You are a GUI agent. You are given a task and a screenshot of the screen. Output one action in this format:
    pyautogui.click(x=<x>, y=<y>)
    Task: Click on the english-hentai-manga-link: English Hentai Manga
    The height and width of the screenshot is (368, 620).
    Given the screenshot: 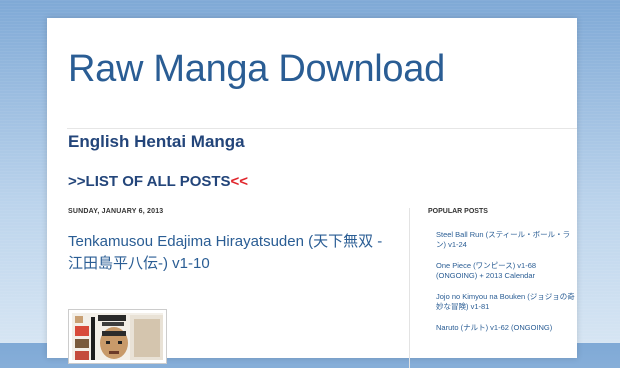 What is the action you would take?
    pyautogui.click(x=156, y=142)
    